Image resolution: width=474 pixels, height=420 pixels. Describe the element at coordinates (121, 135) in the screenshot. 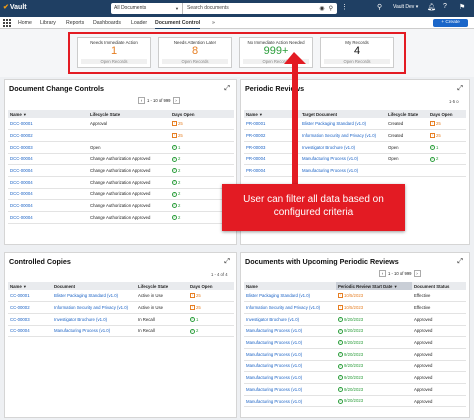

I see `table-row: DCC-00002 ! 25` at that location.